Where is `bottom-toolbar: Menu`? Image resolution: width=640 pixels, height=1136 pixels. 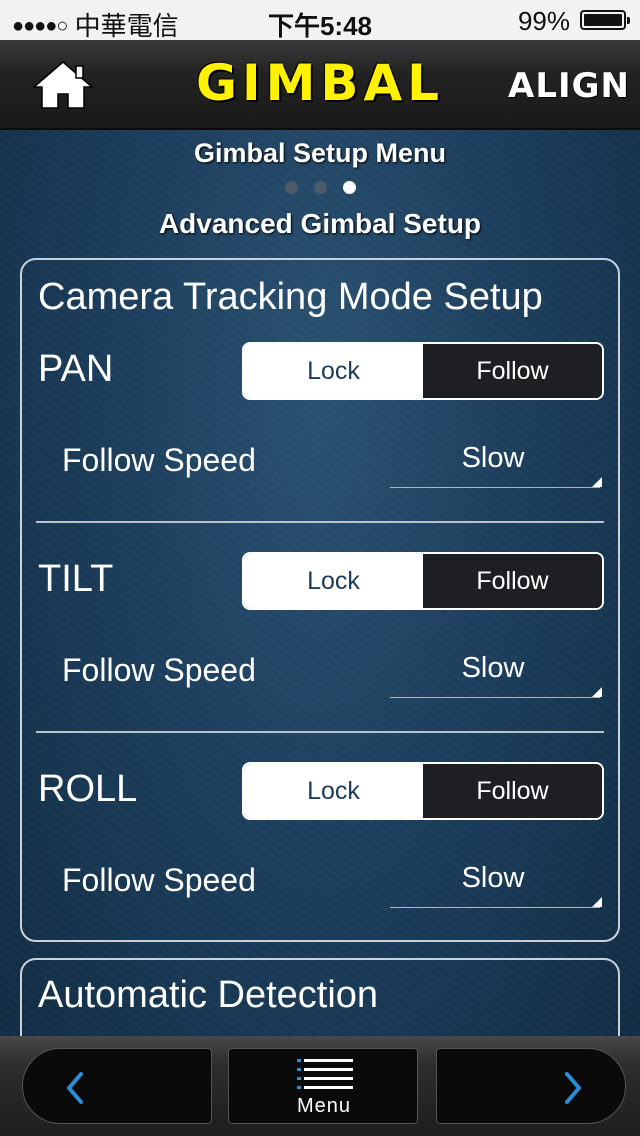
bottom-toolbar: Menu is located at coordinates (320, 1086).